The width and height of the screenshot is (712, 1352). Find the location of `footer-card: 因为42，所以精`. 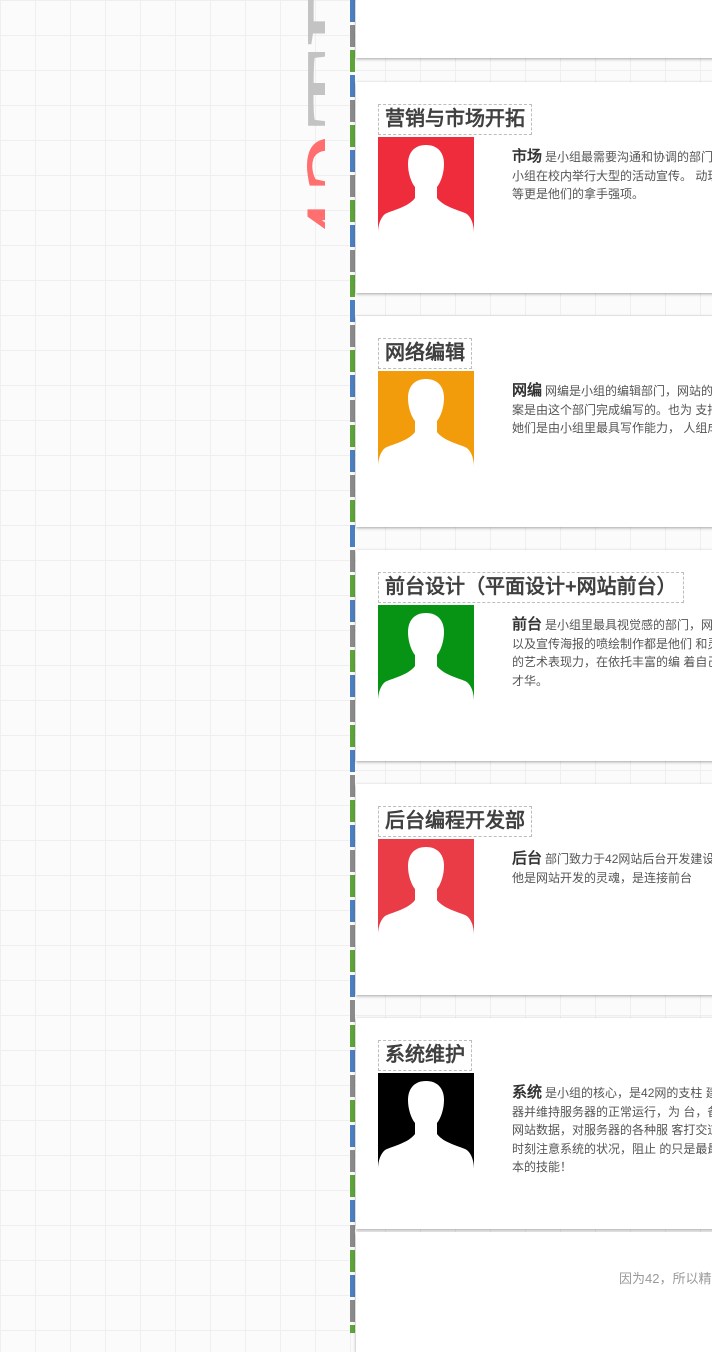

footer-card: 因为42，所以精 is located at coordinates (534, 1292).